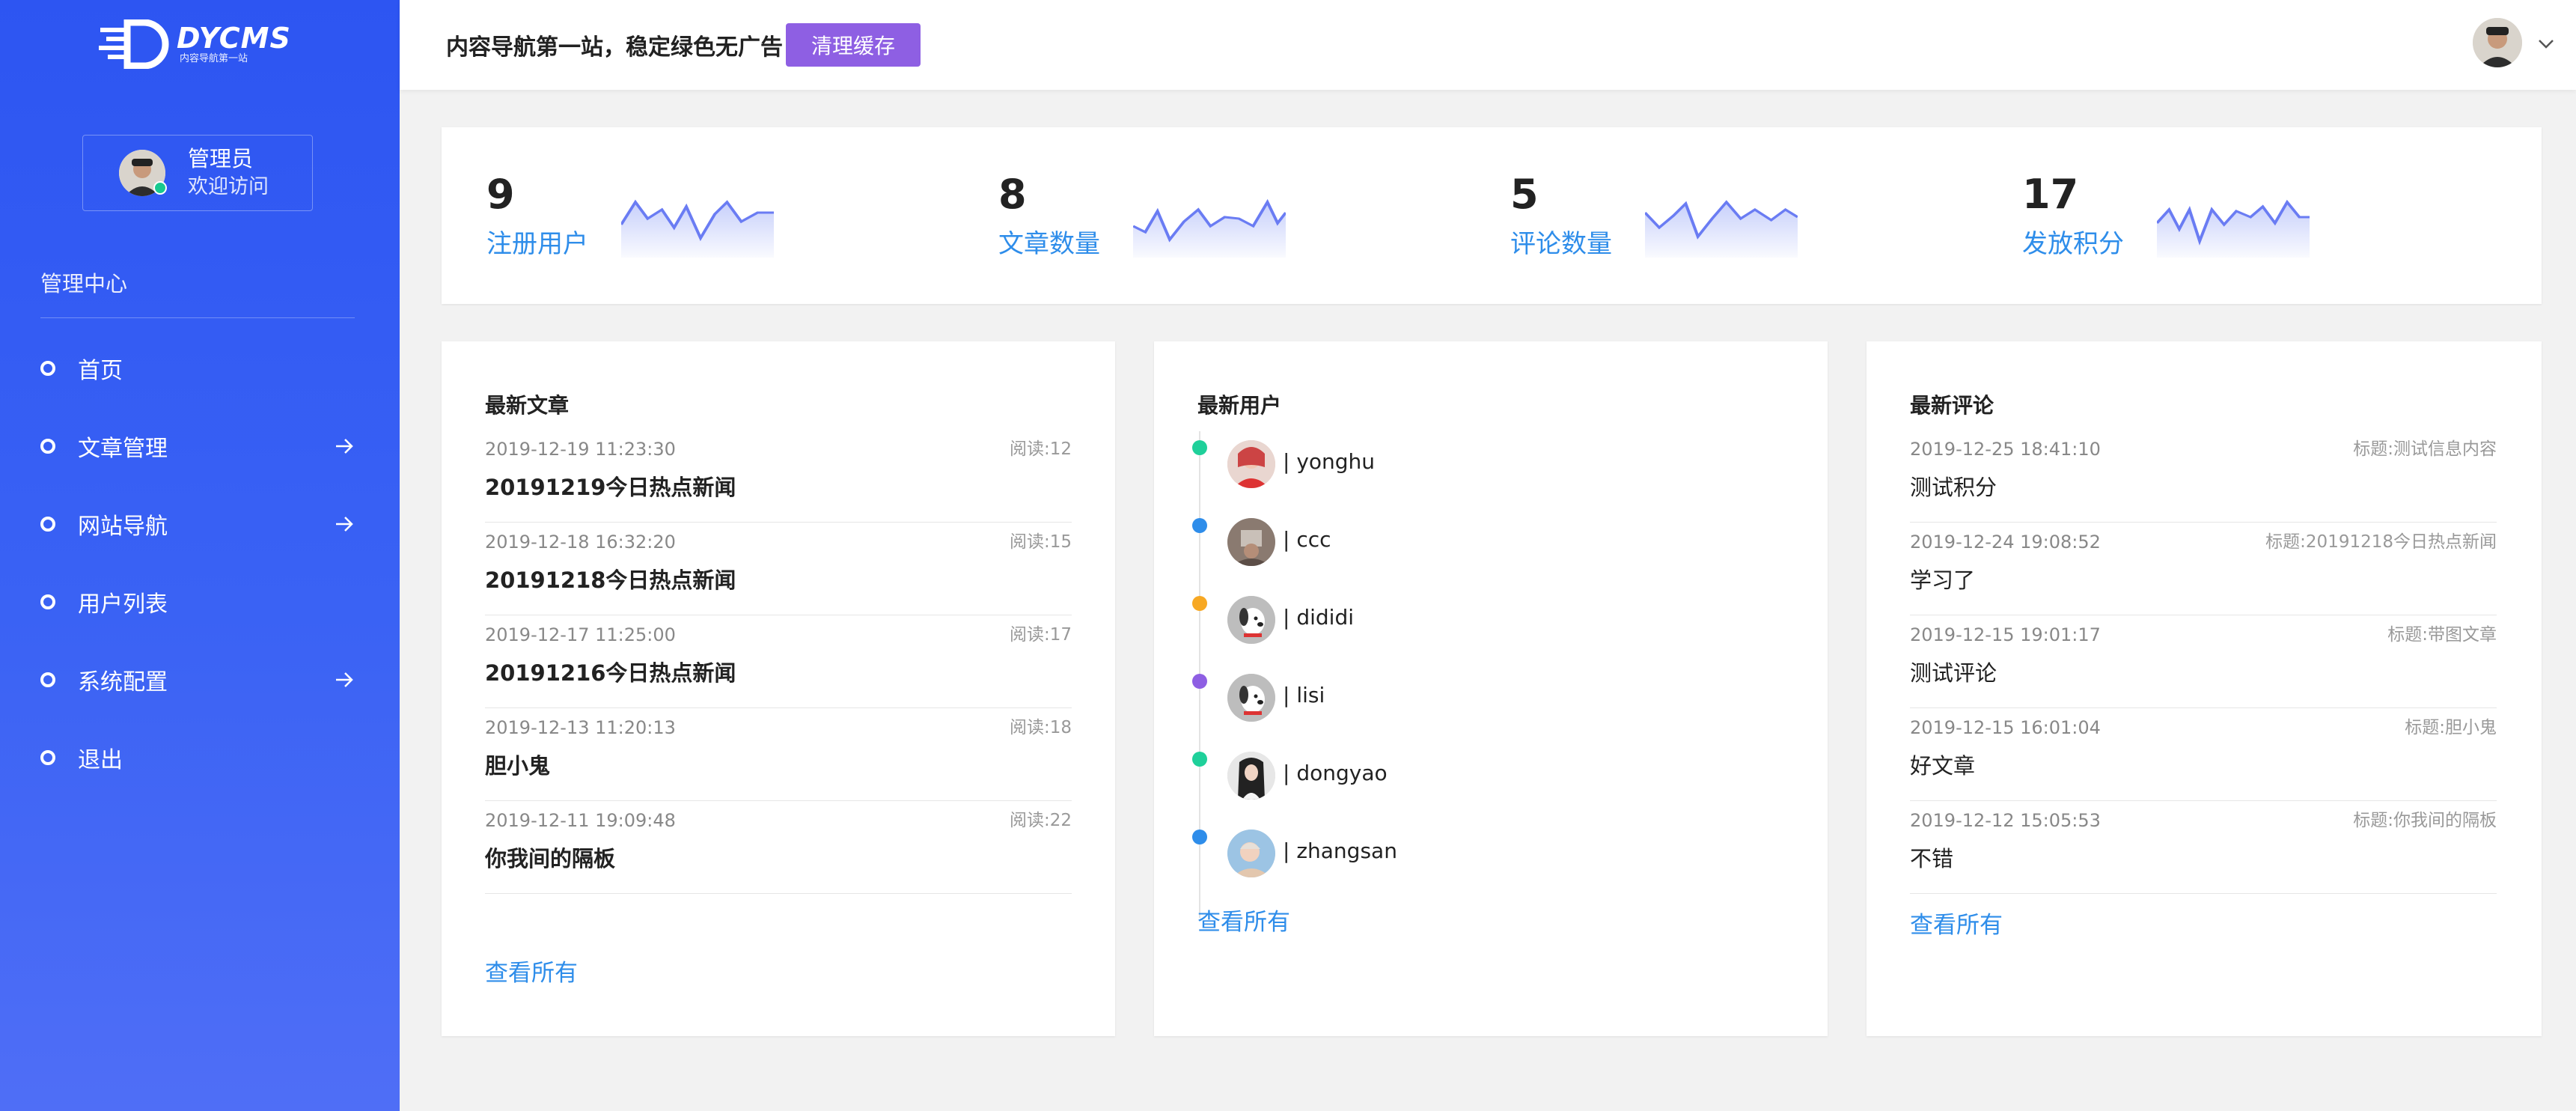  Describe the element at coordinates (1953, 673) in the screenshot. I see `comment-text: 测试评论` at that location.